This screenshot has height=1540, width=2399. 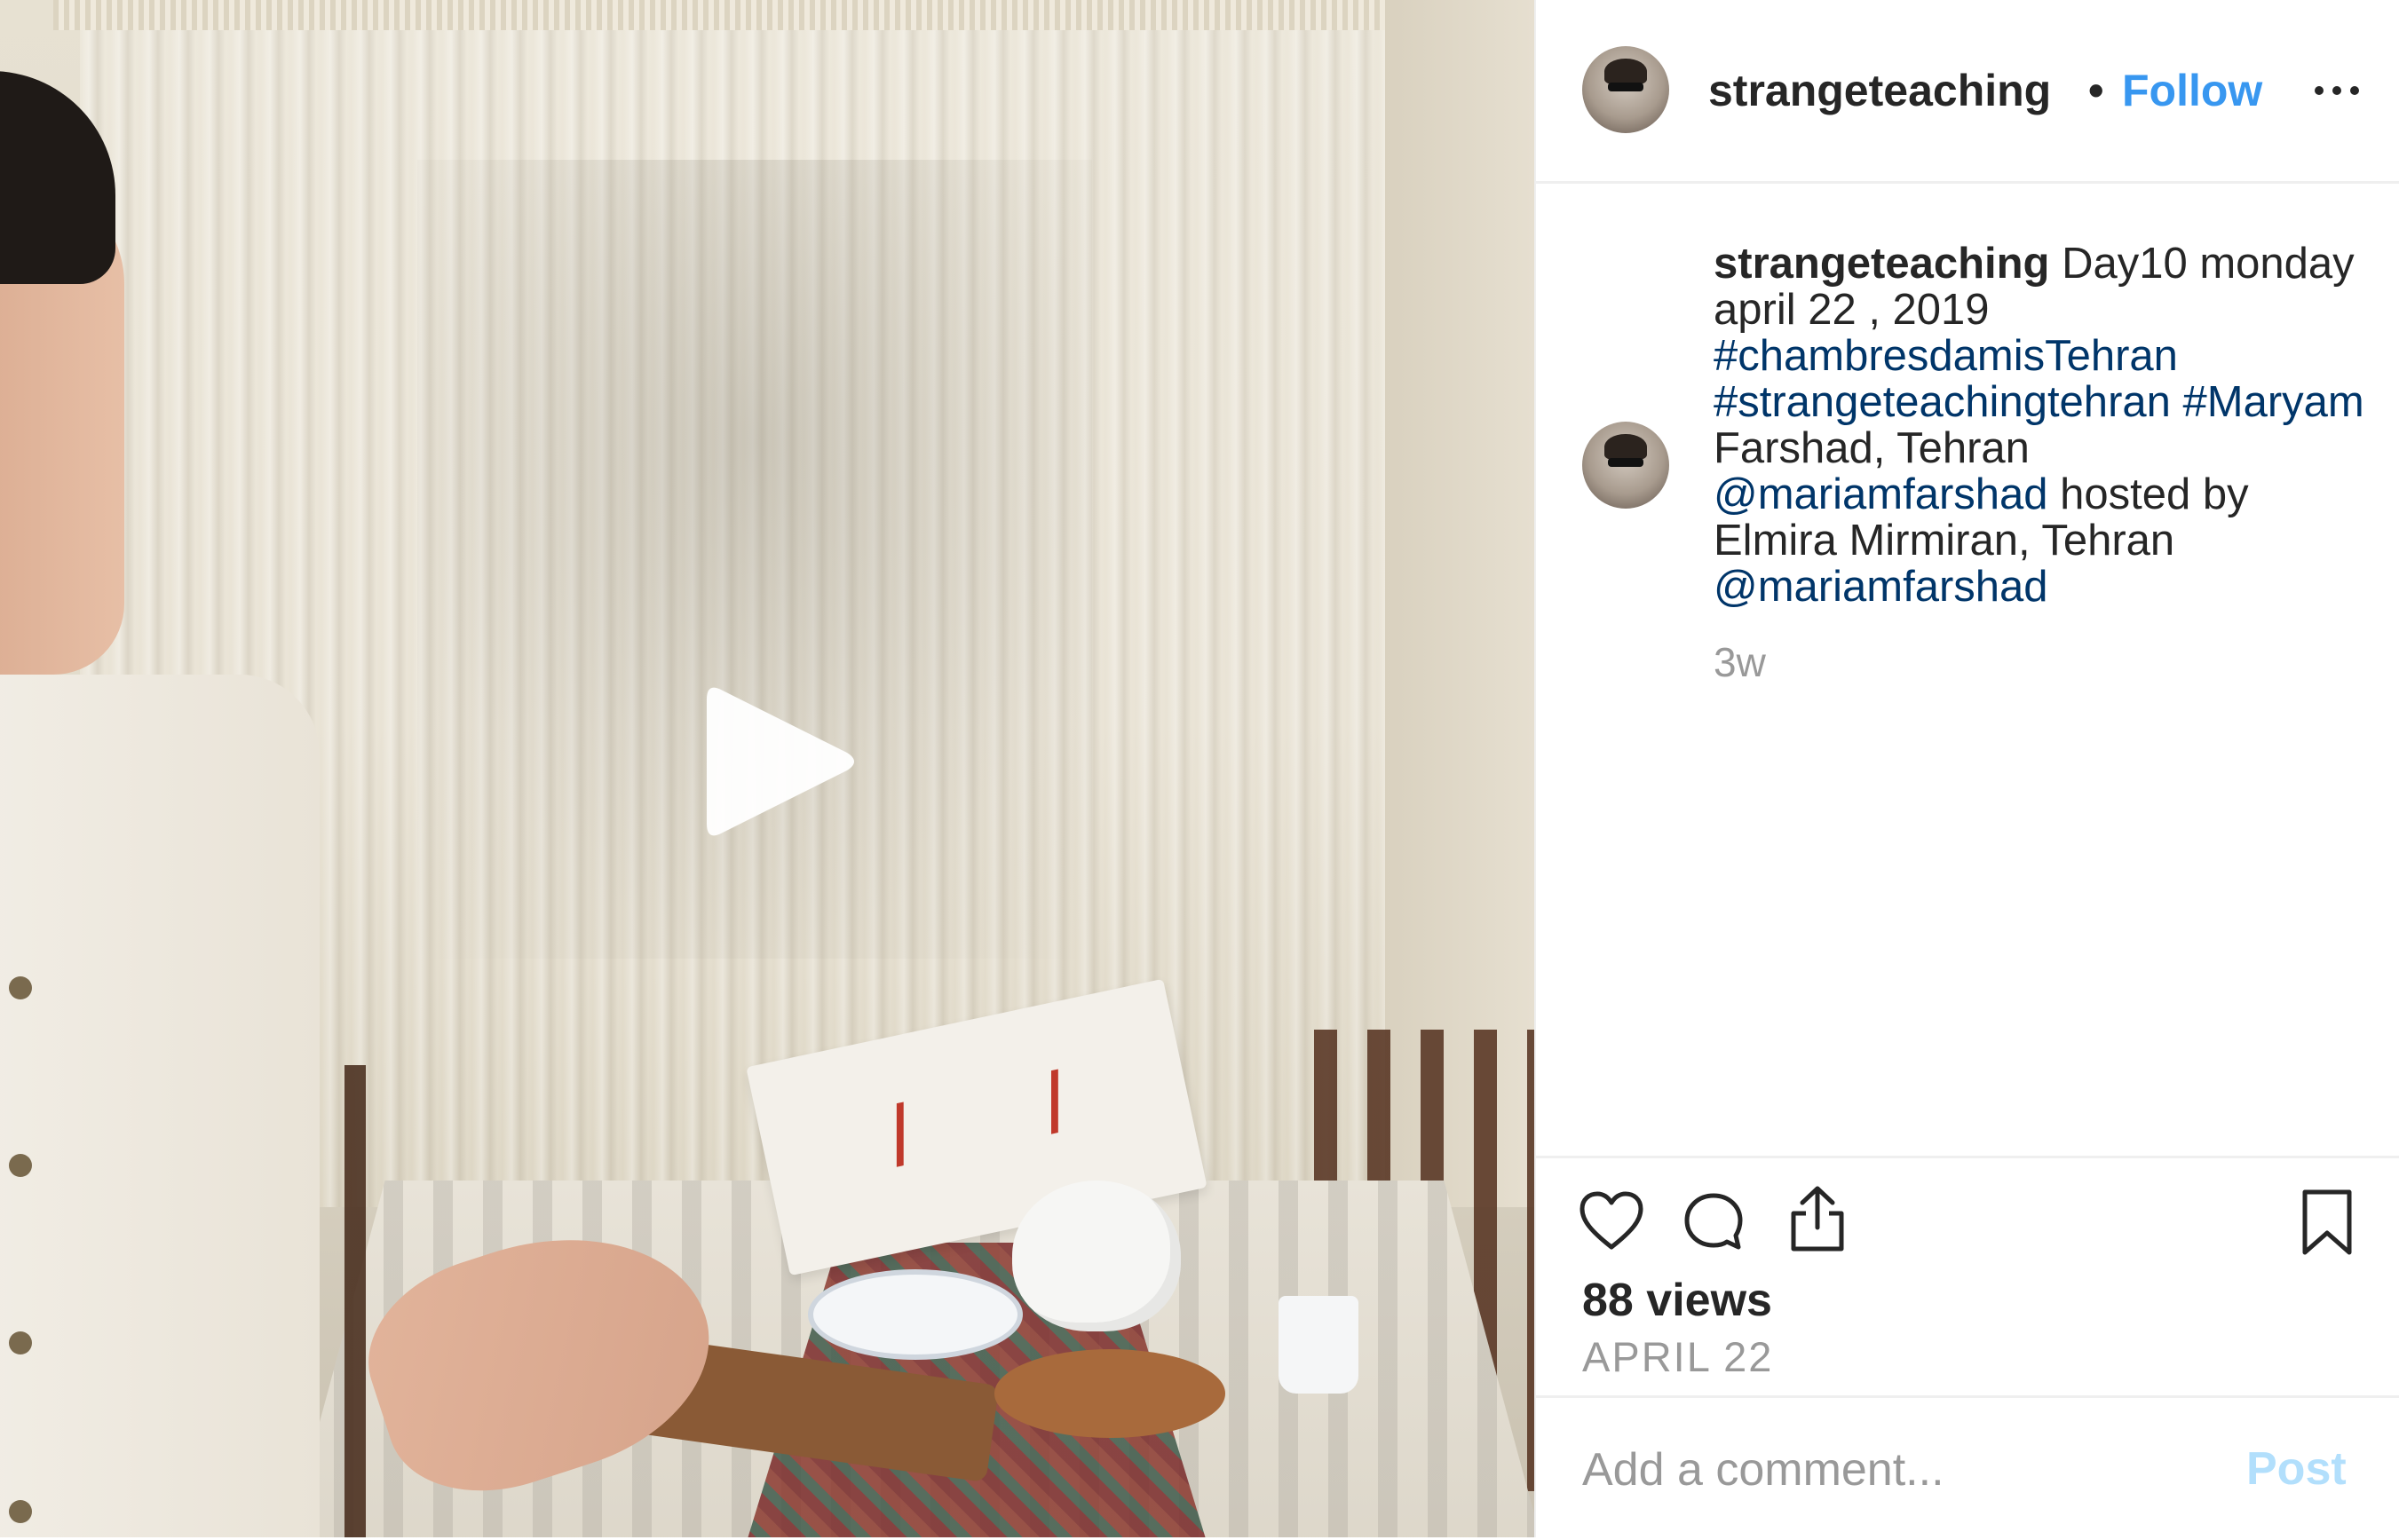 I want to click on wall, so click(x=1459, y=603).